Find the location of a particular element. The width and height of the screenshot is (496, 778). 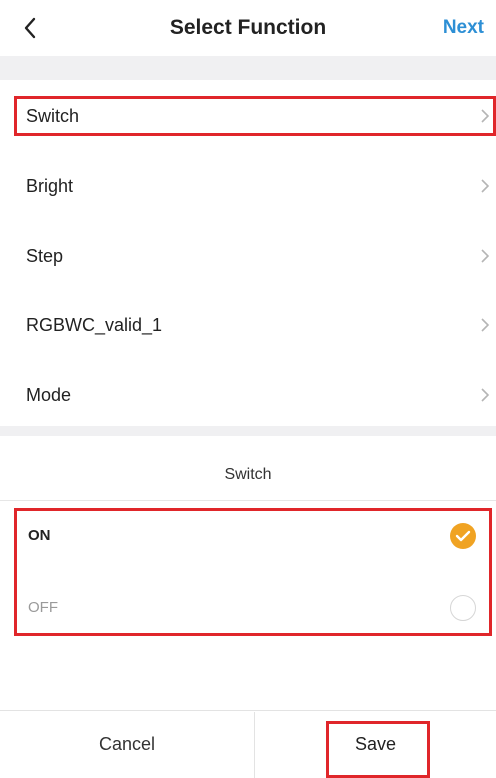

check-icon is located at coordinates (463, 536).